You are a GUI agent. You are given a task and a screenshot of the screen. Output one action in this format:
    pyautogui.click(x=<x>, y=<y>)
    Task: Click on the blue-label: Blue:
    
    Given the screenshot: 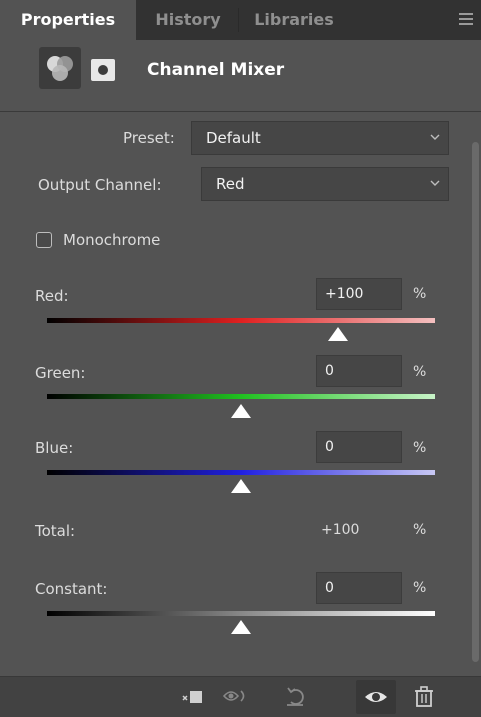 What is the action you would take?
    pyautogui.click(x=54, y=448)
    